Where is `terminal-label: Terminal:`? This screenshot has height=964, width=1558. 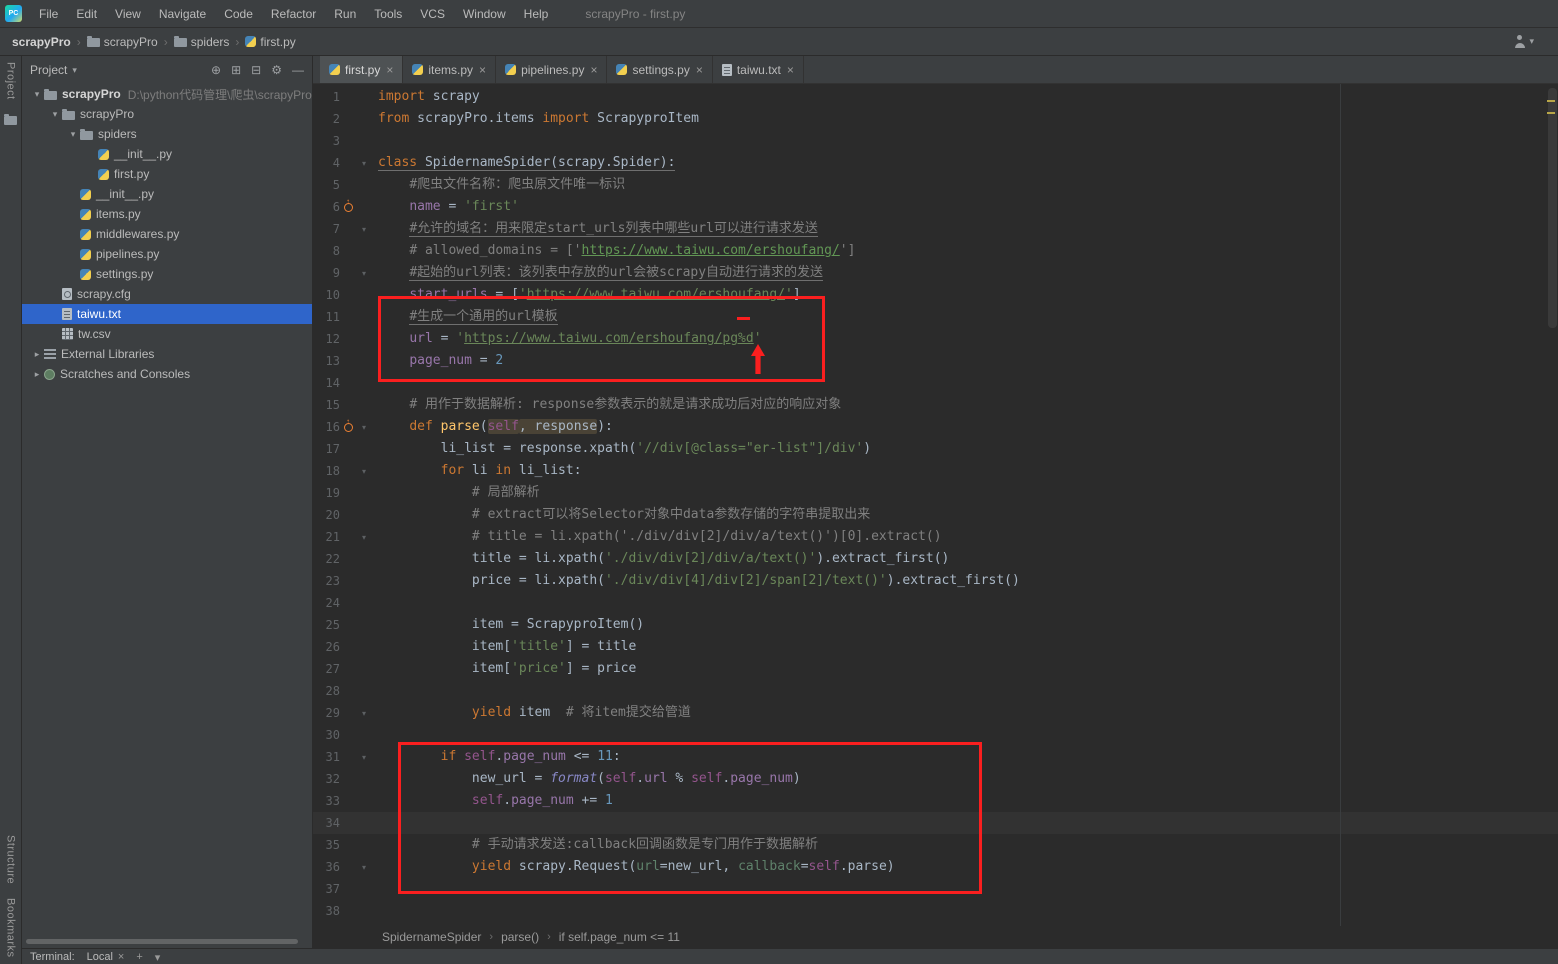
terminal-label: Terminal: is located at coordinates (52, 957).